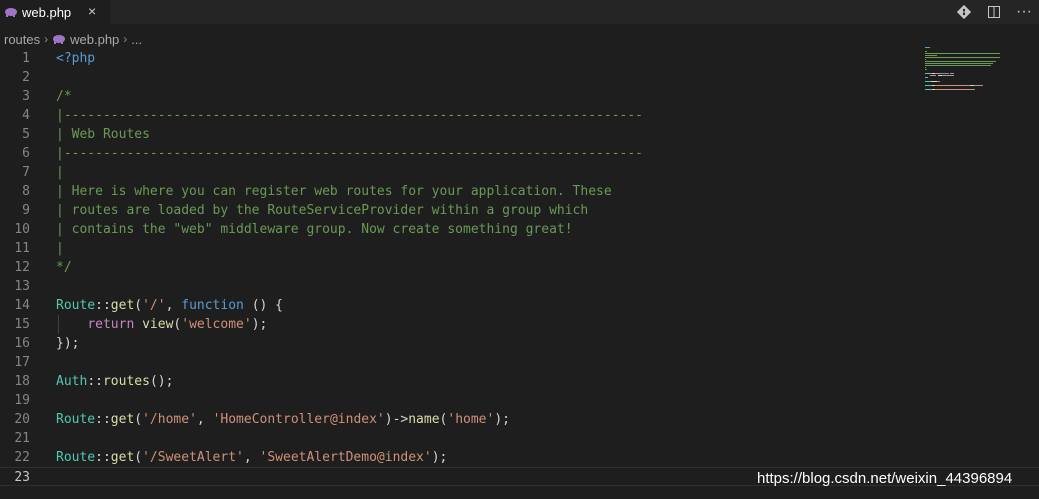 The width and height of the screenshot is (1039, 499). Describe the element at coordinates (22, 362) in the screenshot. I see `line-number: 17` at that location.